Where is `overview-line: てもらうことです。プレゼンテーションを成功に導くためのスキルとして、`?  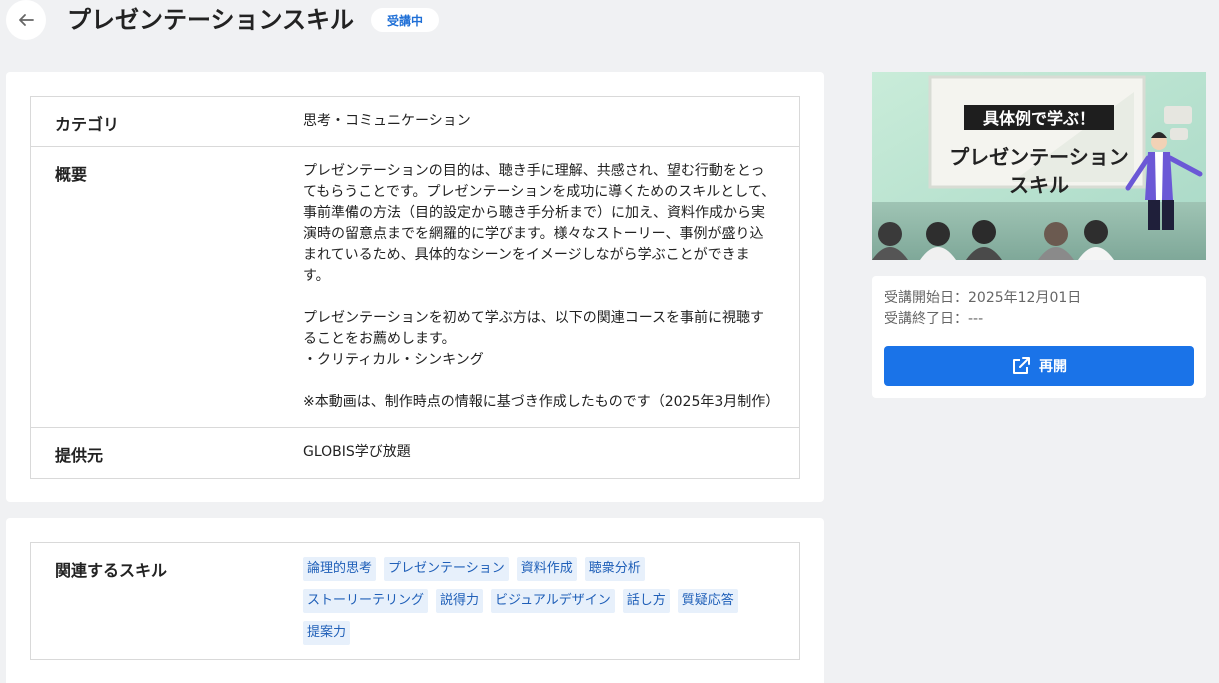 overview-line: てもらうことです。プレゼンテーションを成功に導くためのスキルとして、 is located at coordinates (539, 192).